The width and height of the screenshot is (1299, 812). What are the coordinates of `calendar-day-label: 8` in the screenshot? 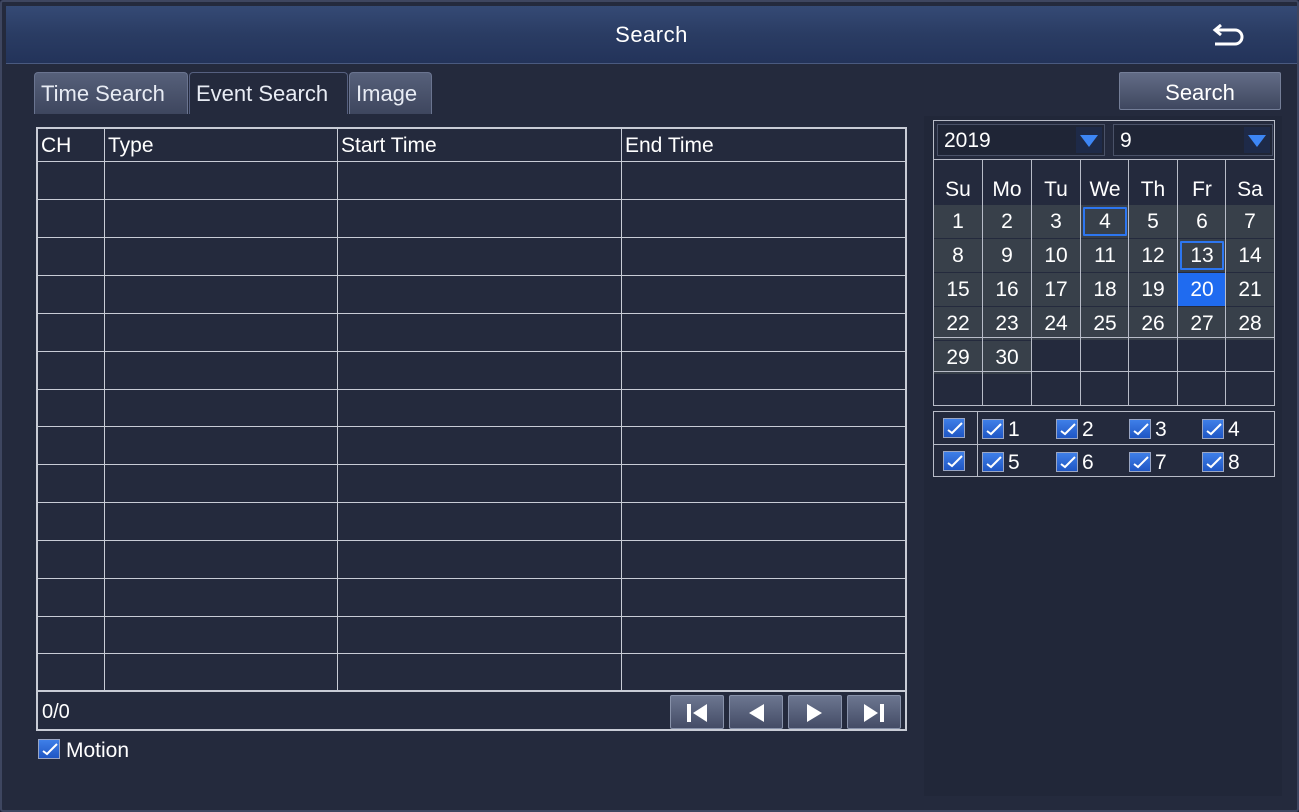 It's located at (958, 255).